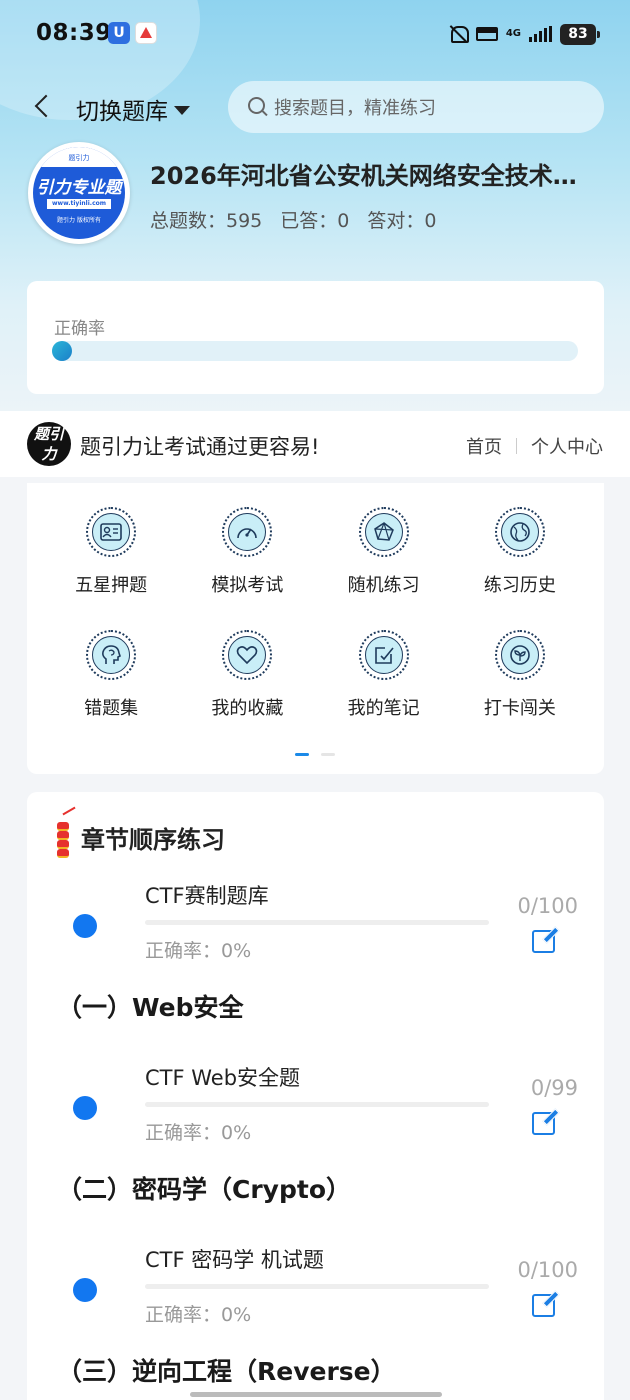  Describe the element at coordinates (258, 107) in the screenshot. I see `search-icon` at that location.